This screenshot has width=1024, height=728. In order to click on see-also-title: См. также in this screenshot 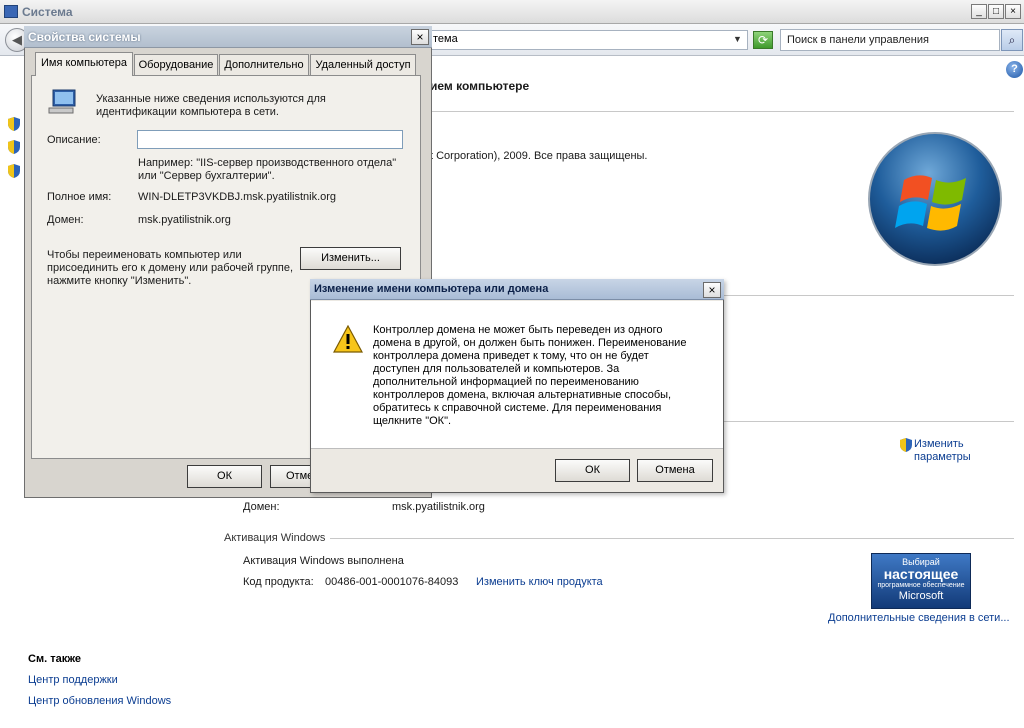, I will do `click(54, 659)`.